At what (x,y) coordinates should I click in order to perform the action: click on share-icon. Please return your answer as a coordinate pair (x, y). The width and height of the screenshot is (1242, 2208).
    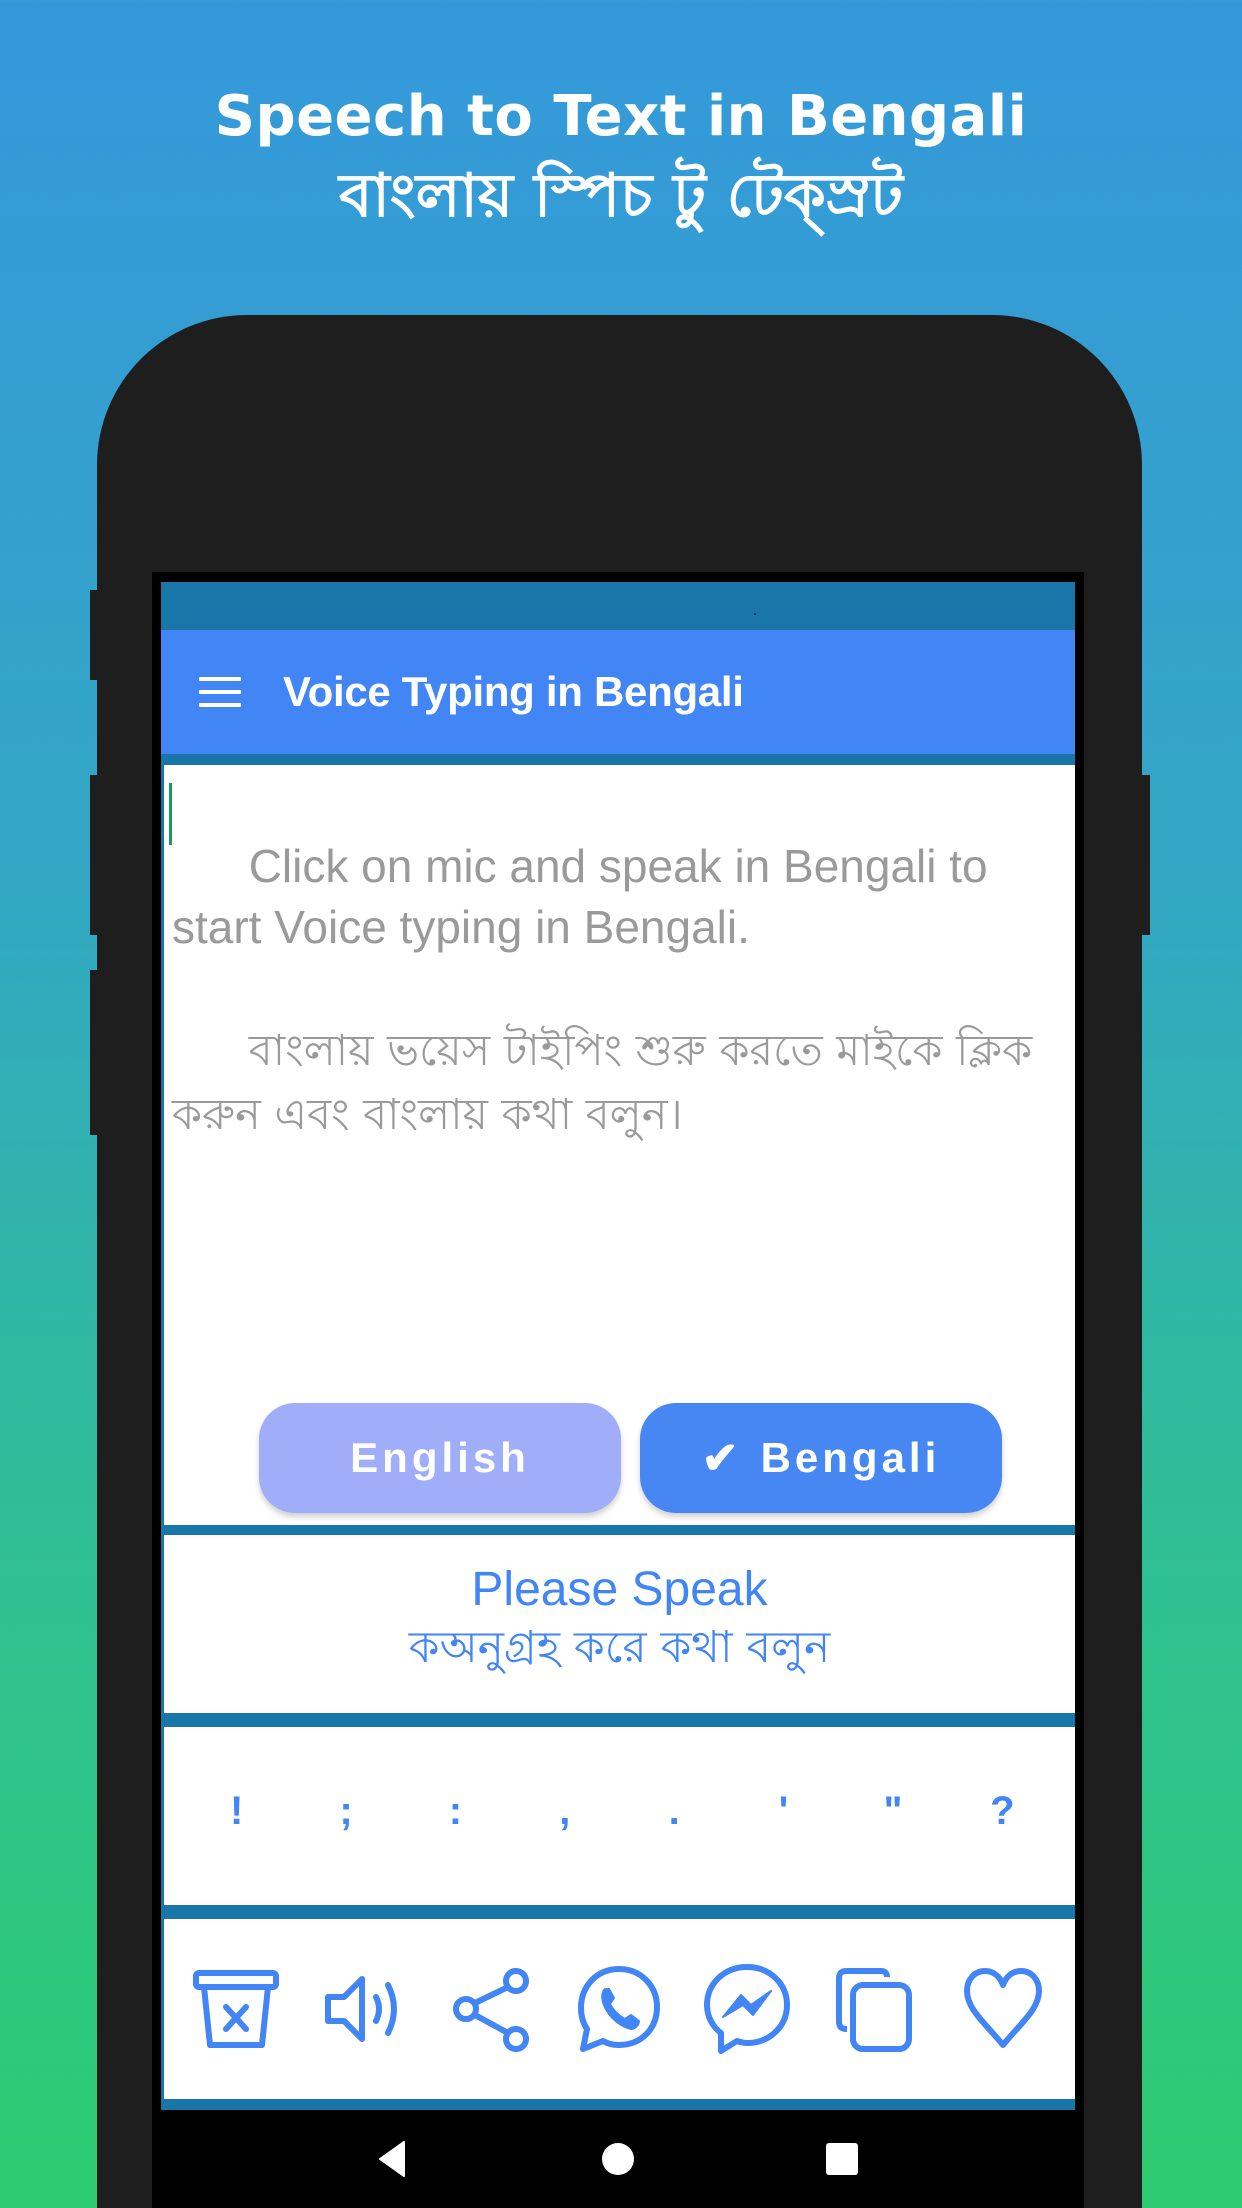
    Looking at the image, I should click on (490, 2010).